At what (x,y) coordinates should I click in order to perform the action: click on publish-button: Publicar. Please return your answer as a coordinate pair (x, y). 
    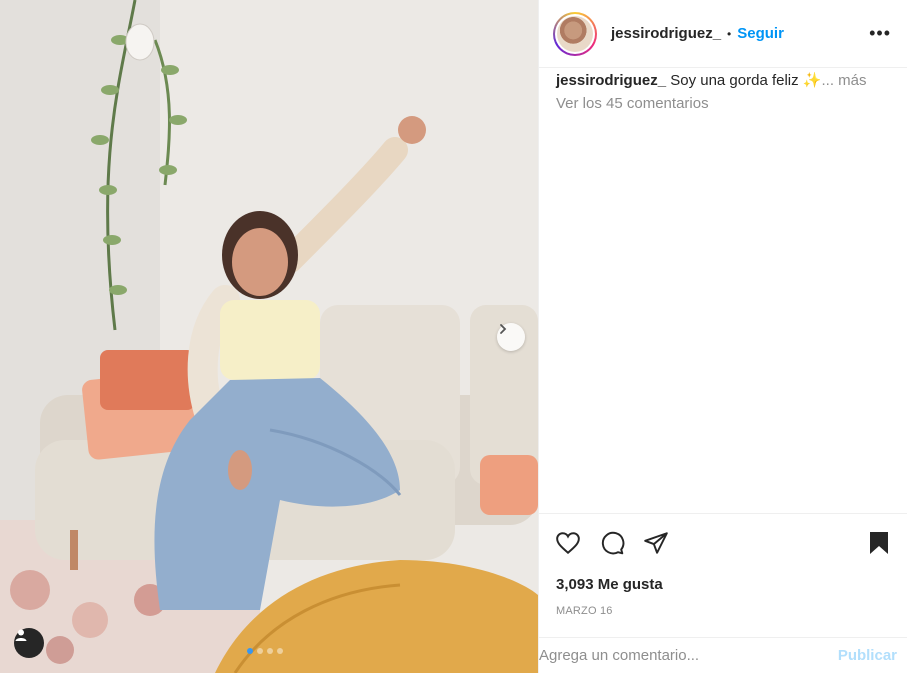
    Looking at the image, I should click on (872, 655).